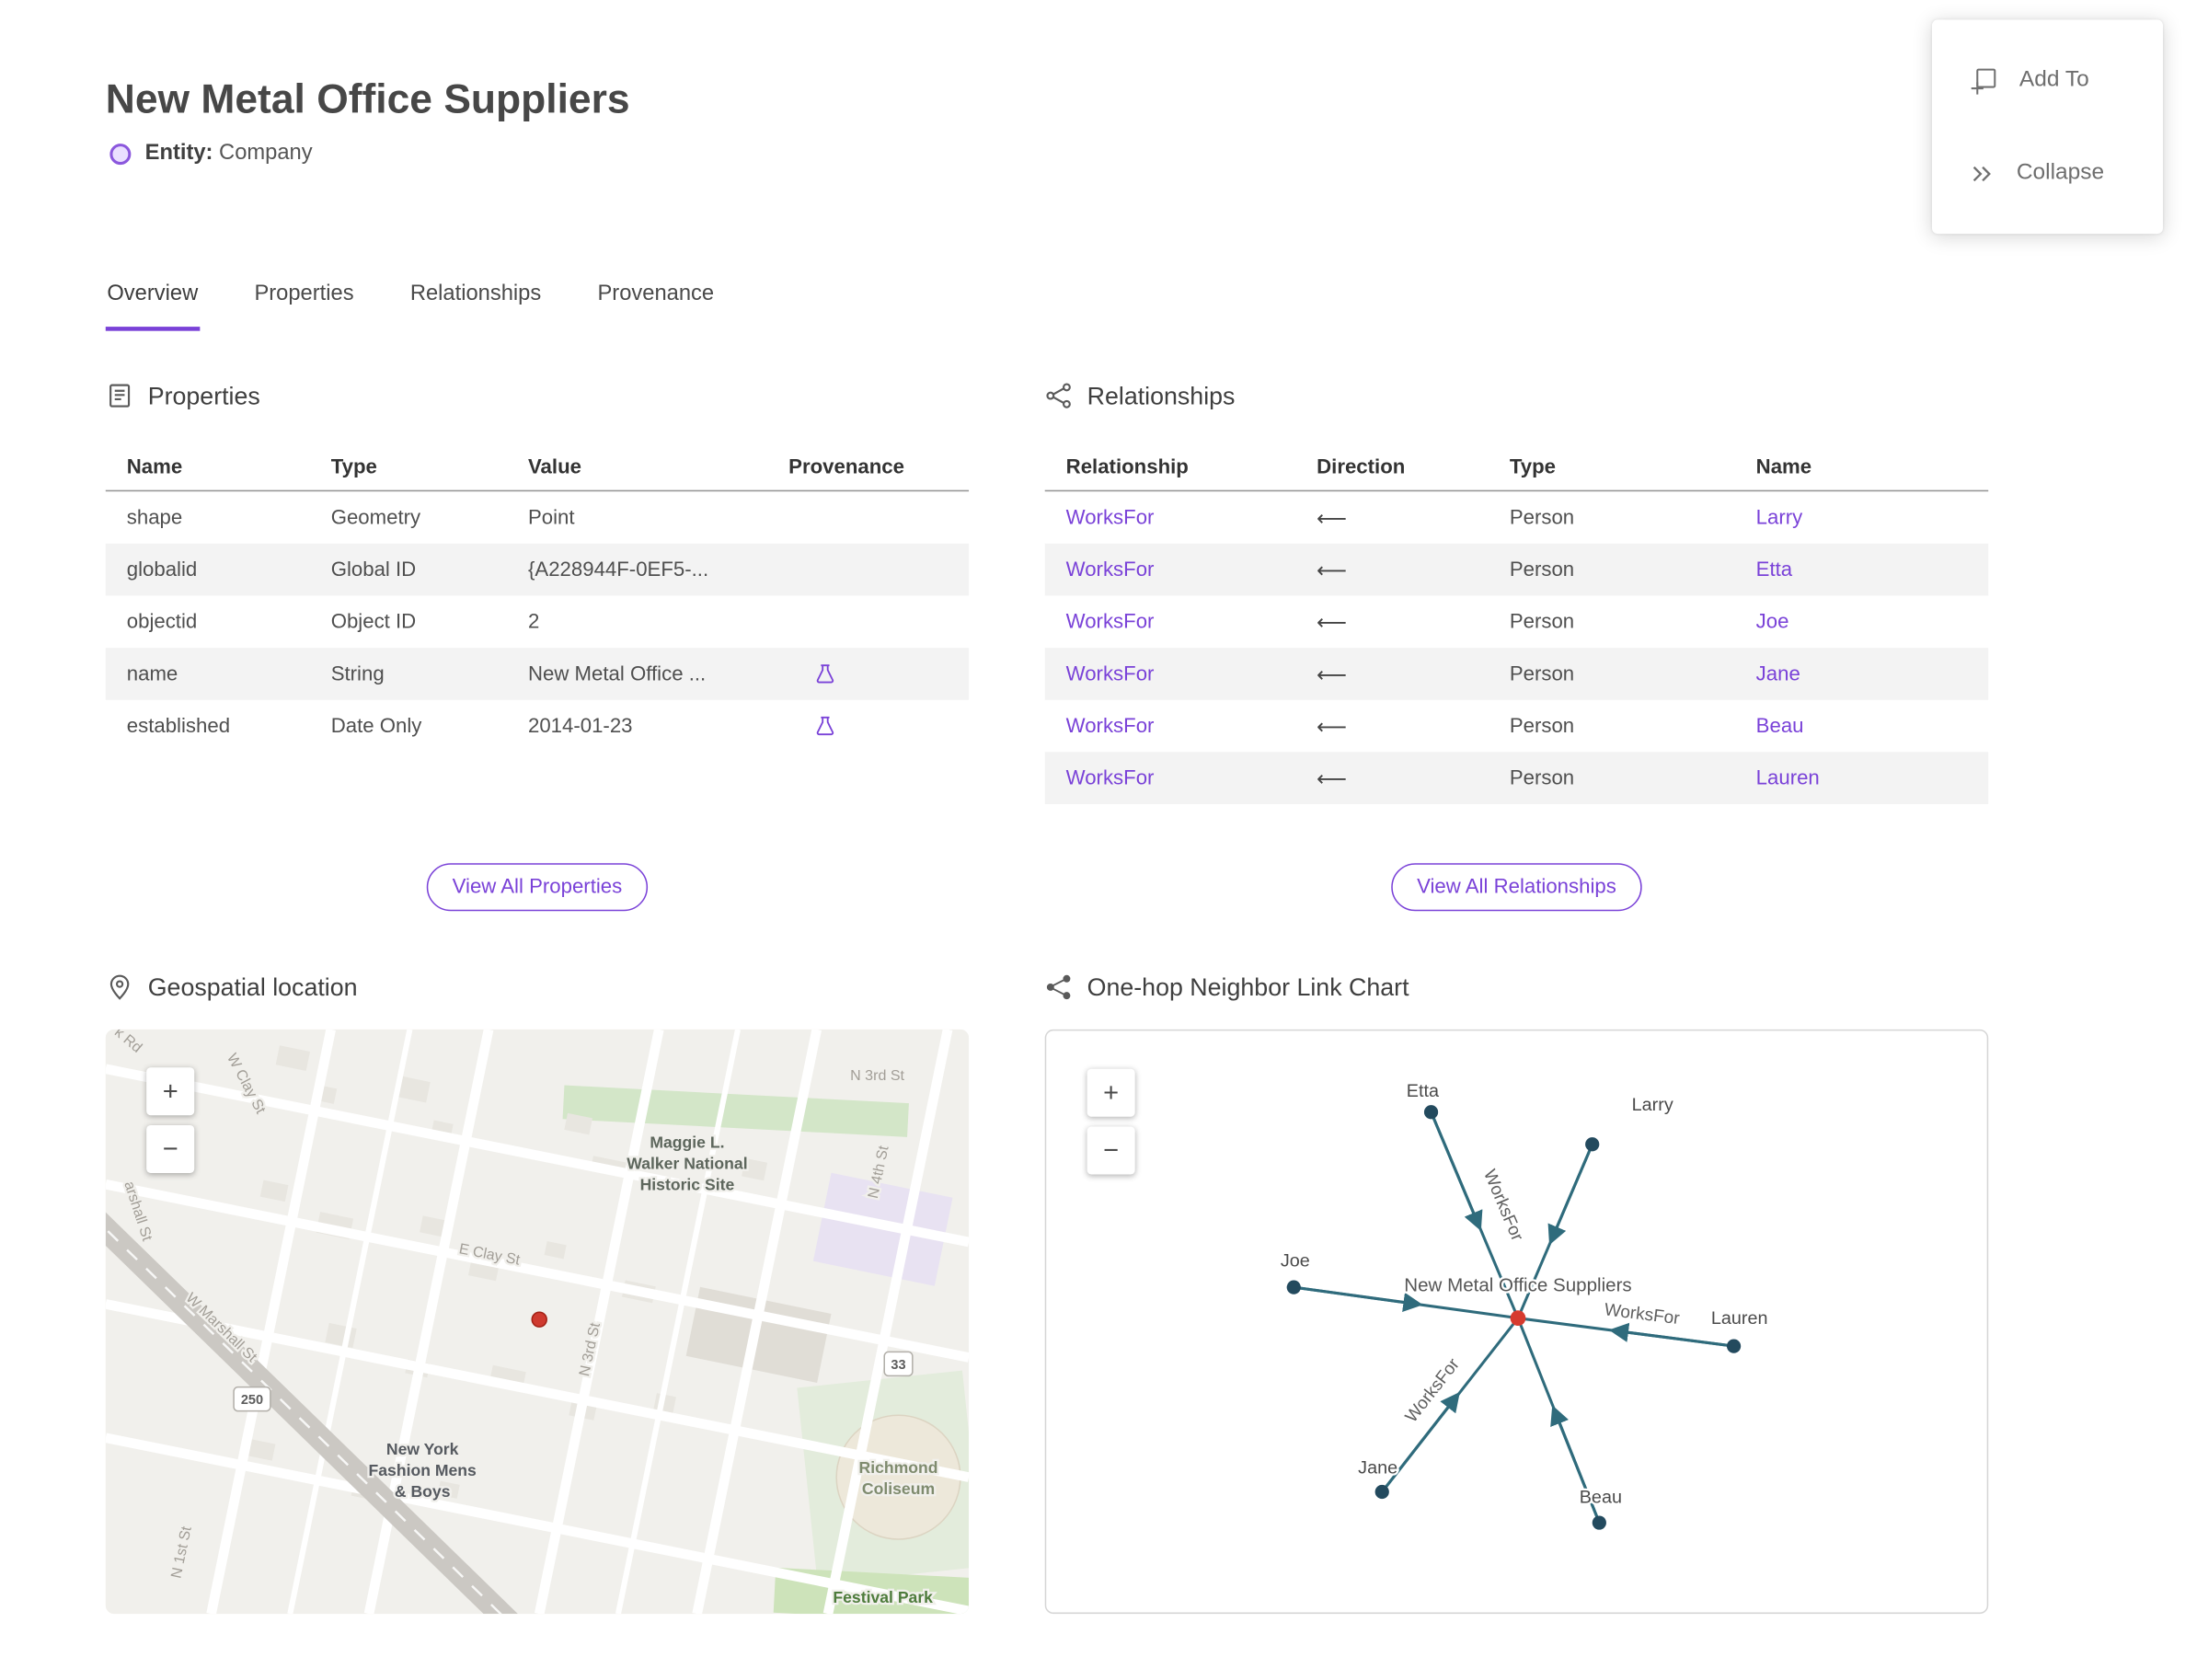  What do you see at coordinates (2060, 172) in the screenshot?
I see `collapse-label: Collapse` at bounding box center [2060, 172].